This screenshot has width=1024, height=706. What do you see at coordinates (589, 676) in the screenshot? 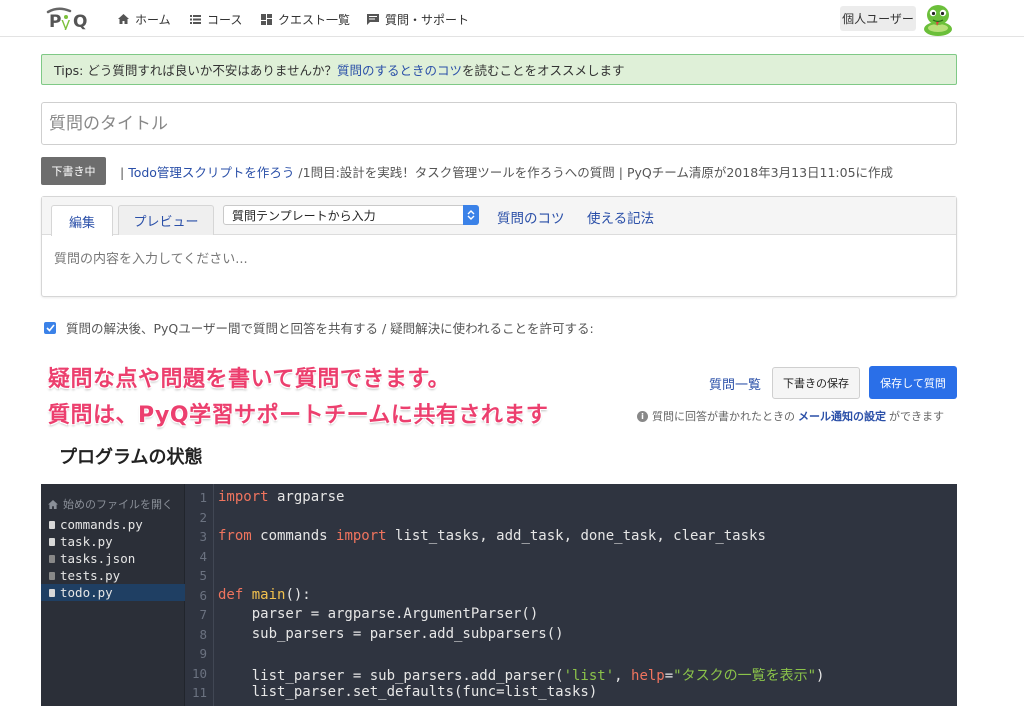
I see `code-token: 'list'` at bounding box center [589, 676].